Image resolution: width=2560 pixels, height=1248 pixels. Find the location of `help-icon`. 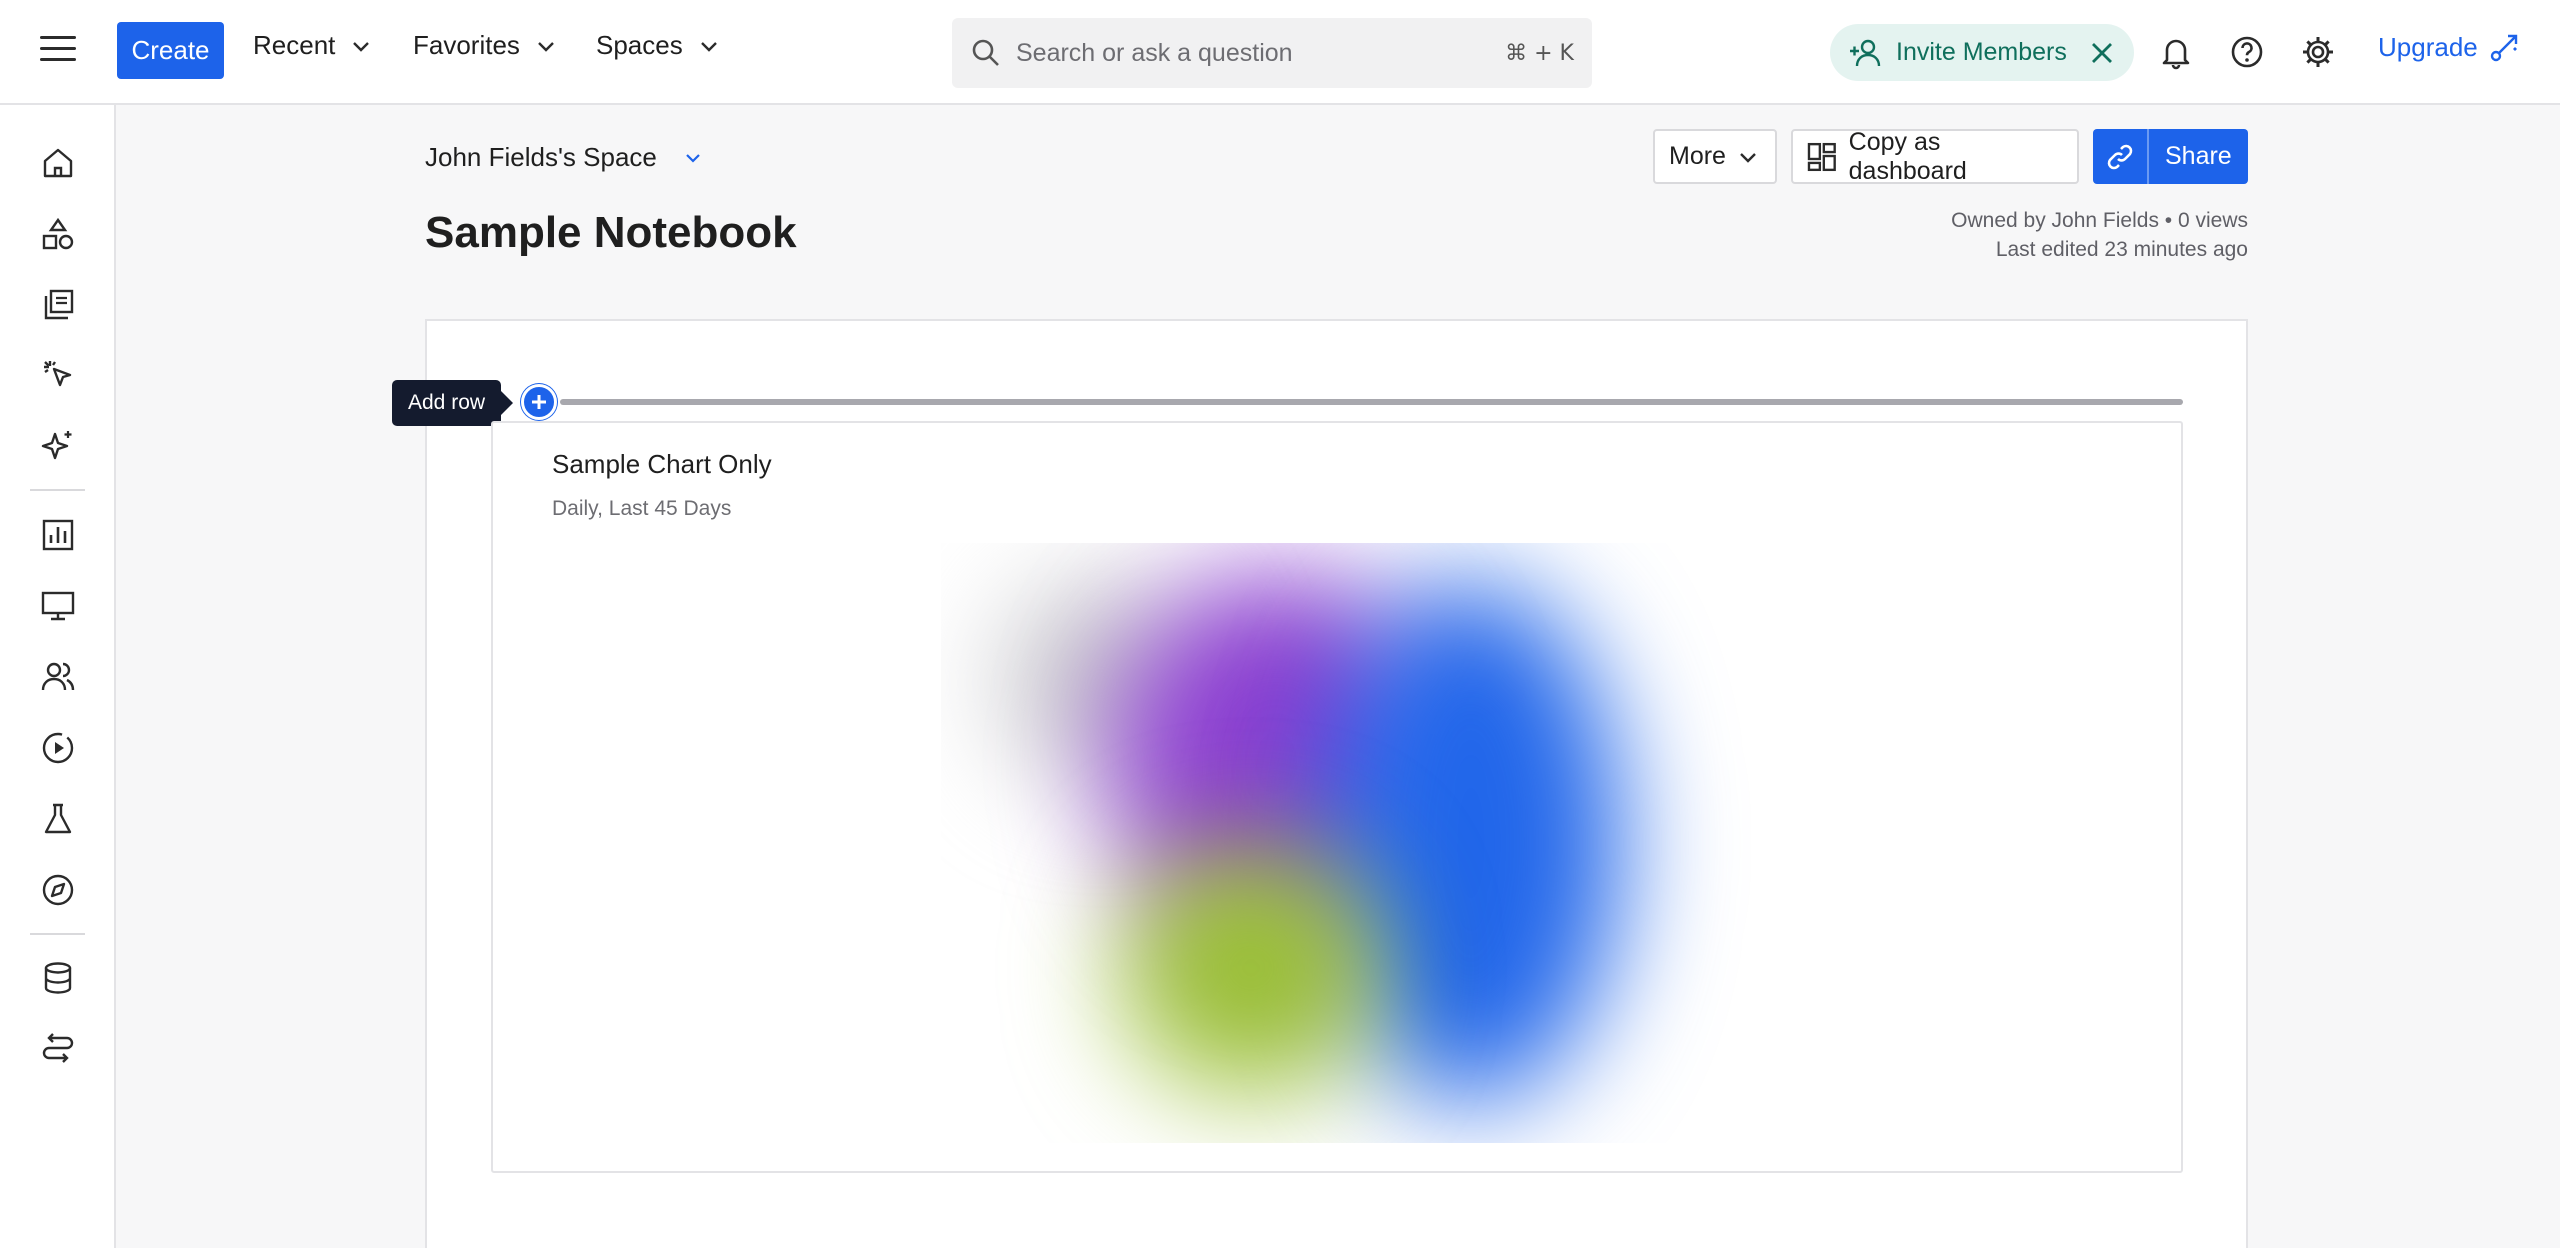

help-icon is located at coordinates (2247, 52).